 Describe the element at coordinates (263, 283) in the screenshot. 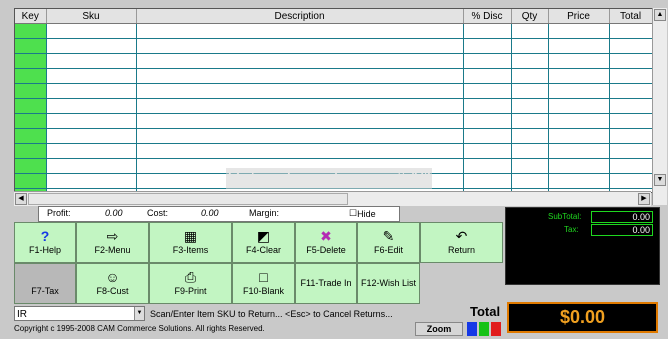

I see `blank-button: □ F10-Blank` at that location.